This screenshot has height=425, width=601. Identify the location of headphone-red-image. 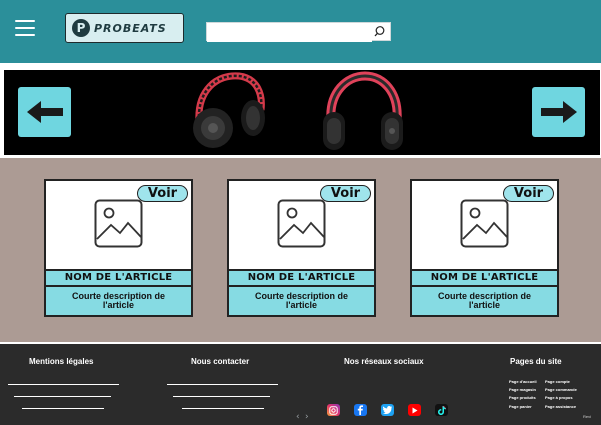
(227, 112).